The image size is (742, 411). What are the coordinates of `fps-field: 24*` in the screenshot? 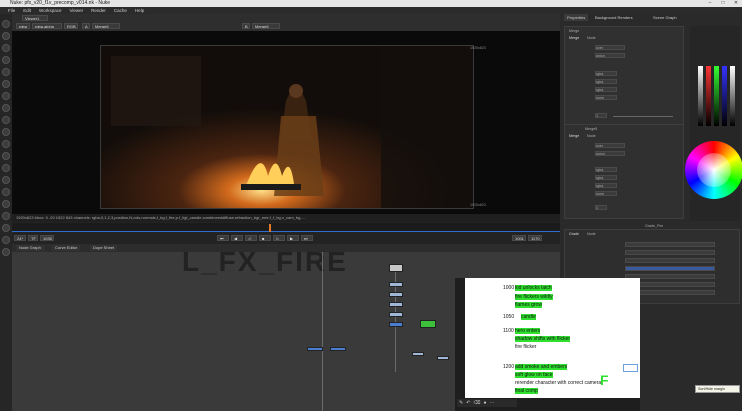 It's located at (20, 238).